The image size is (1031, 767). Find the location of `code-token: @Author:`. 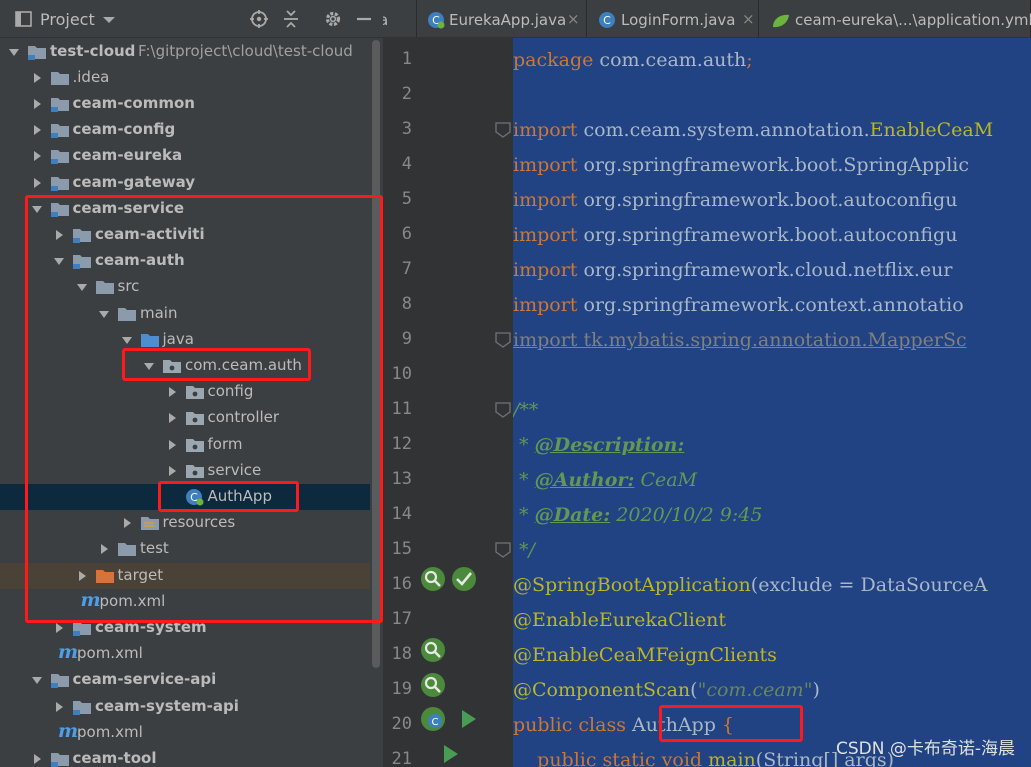

code-token: @Author: is located at coordinates (584, 480).